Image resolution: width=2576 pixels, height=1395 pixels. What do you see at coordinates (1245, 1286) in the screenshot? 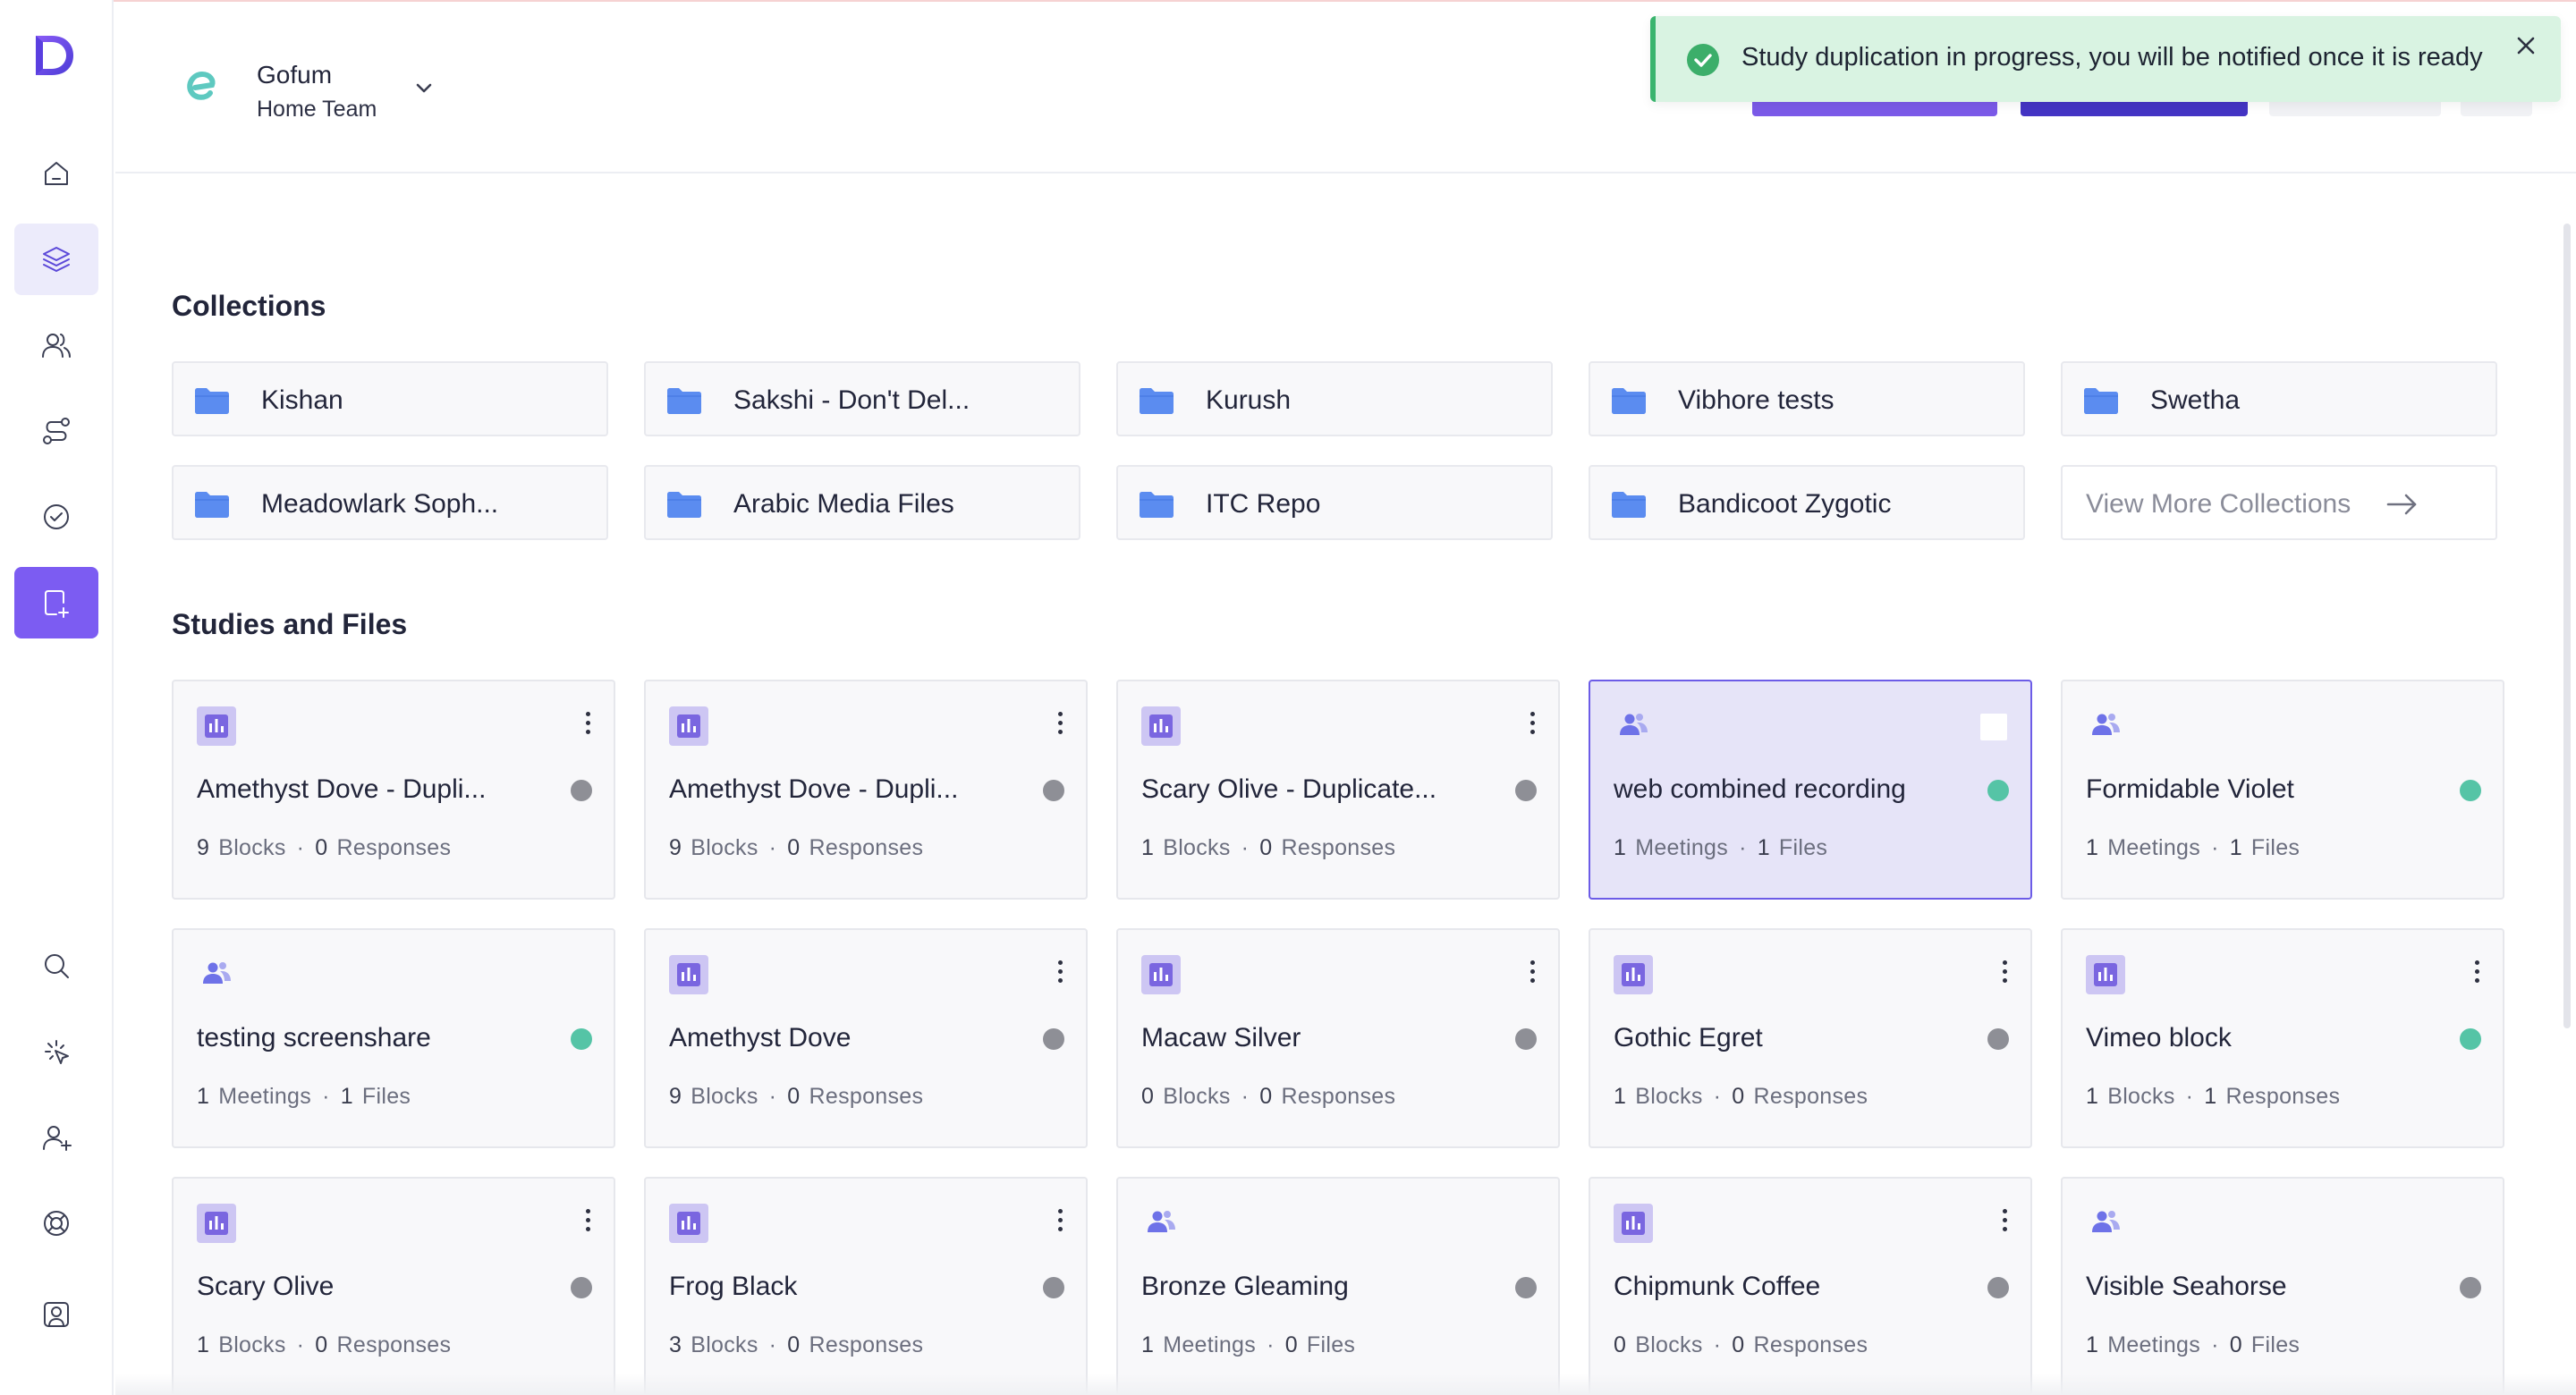
I see `study-title: Bronze Gleaming` at bounding box center [1245, 1286].